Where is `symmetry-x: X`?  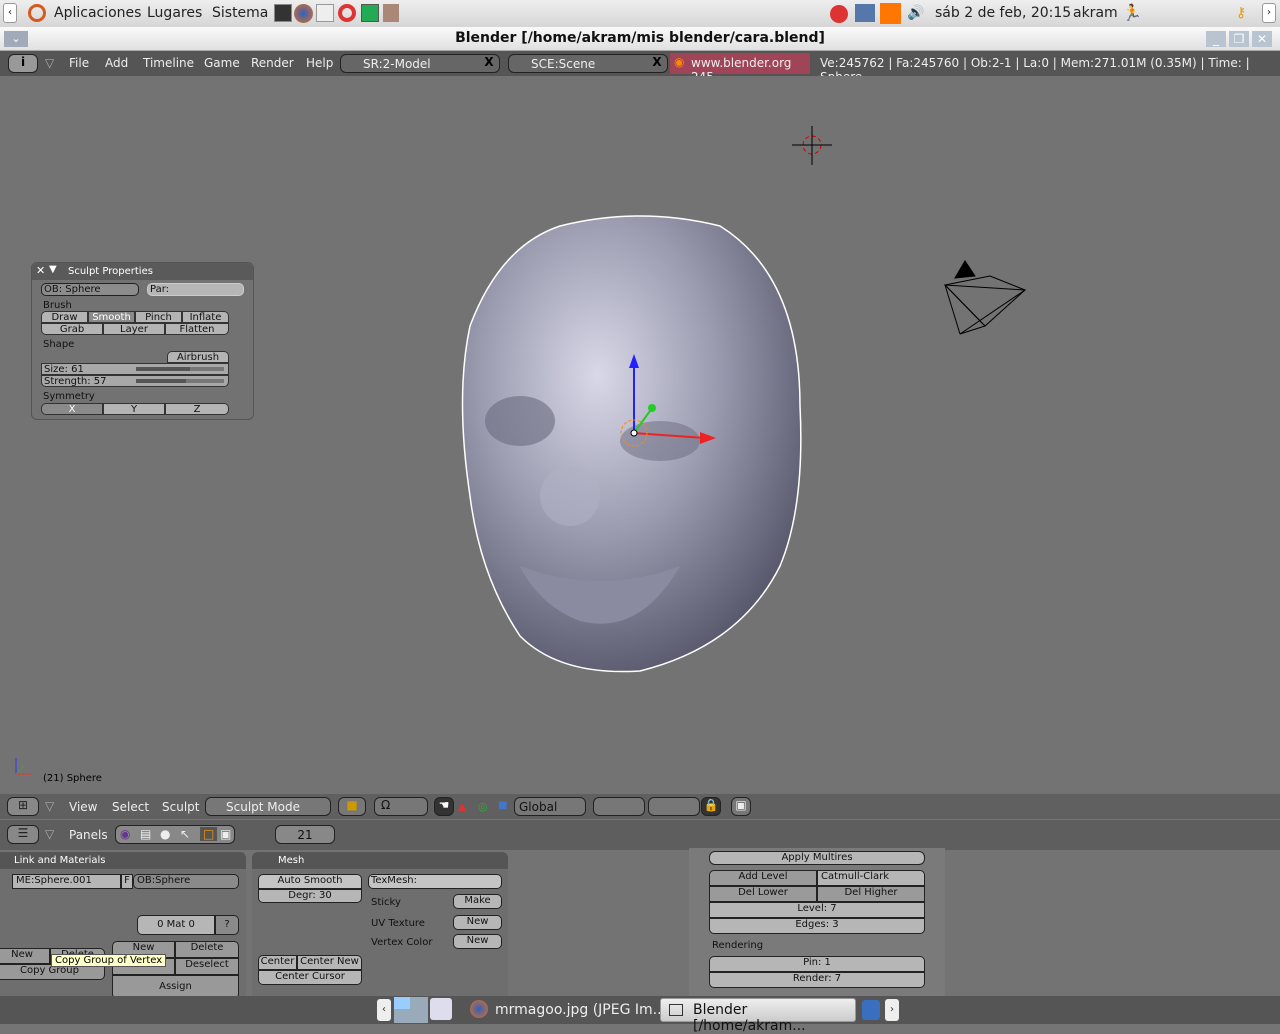 symmetry-x: X is located at coordinates (72, 409).